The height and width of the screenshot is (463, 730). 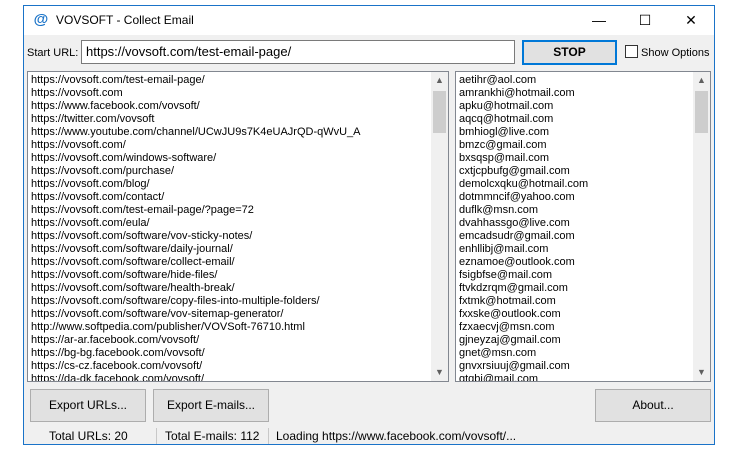 I want to click on total-urls-status: Total URLs: 20, so click(x=88, y=436).